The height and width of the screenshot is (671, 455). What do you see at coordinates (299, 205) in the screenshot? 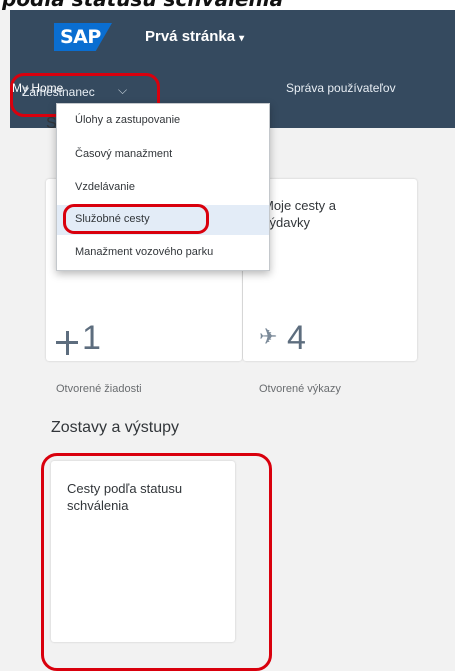
I see `tile-title-line1: Moje cesty a` at bounding box center [299, 205].